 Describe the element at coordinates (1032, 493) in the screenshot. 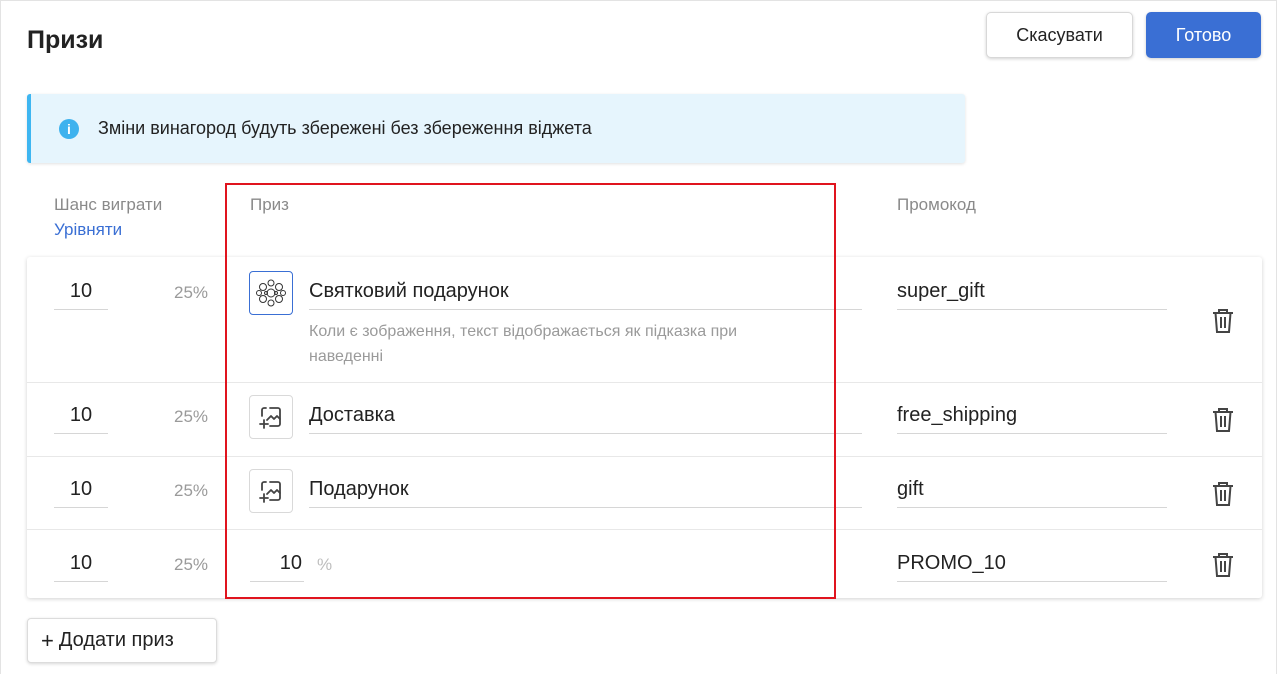

I see `promo-code-input: gift` at that location.